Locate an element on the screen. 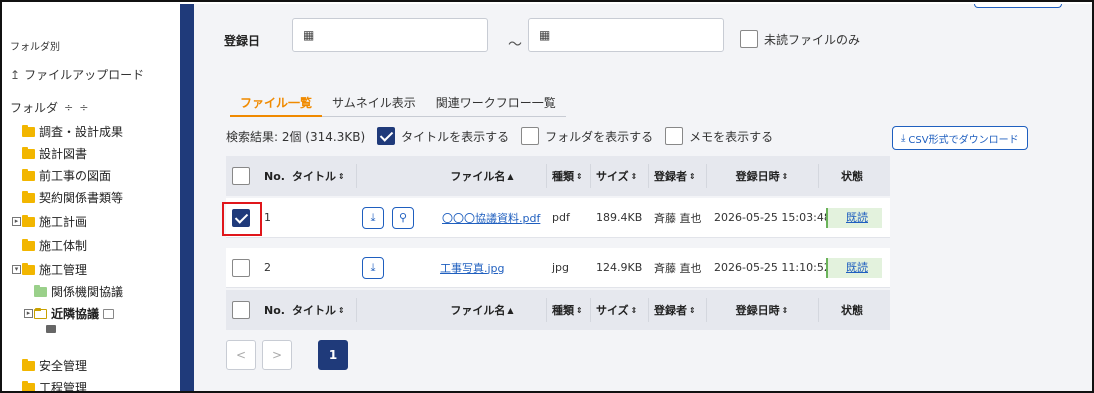 This screenshot has width=1094, height=393. preview-button: ⚲ is located at coordinates (403, 217).